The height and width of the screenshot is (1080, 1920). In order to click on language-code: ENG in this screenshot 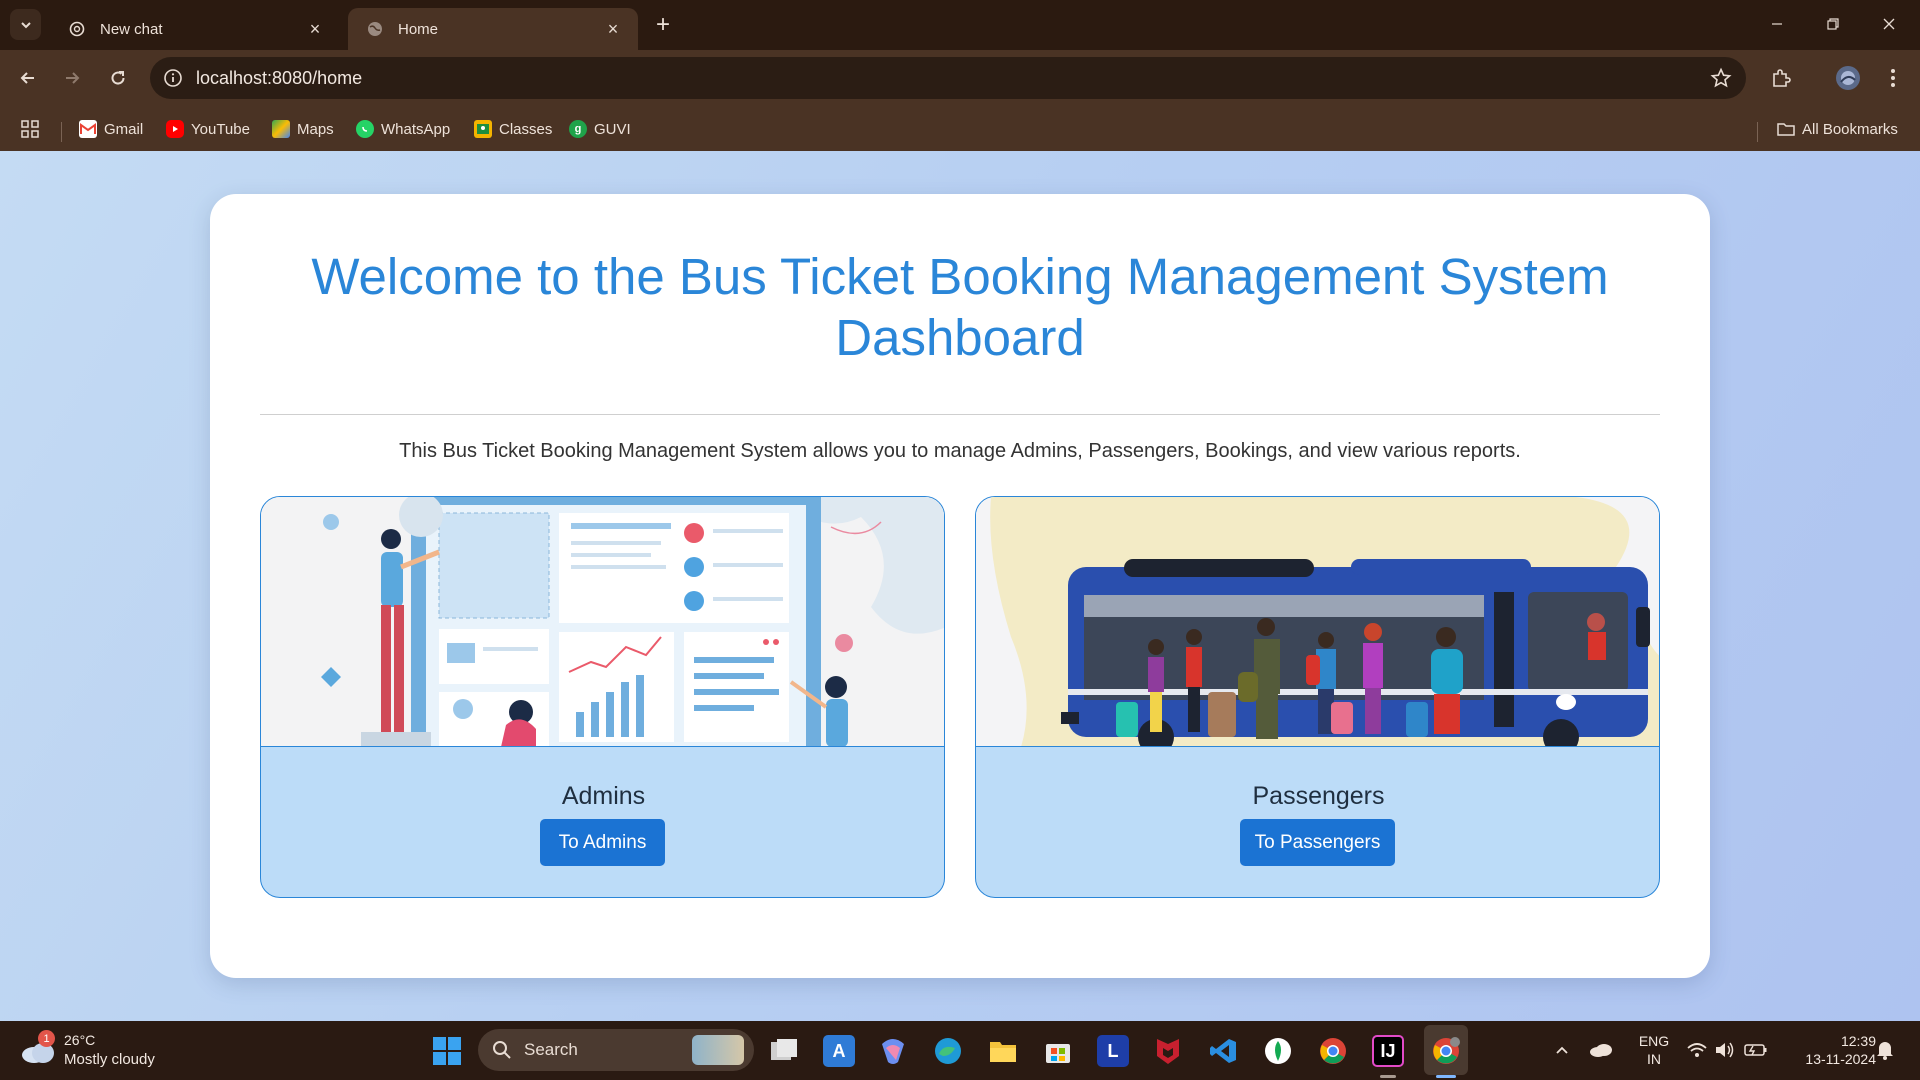, I will do `click(1654, 1041)`.